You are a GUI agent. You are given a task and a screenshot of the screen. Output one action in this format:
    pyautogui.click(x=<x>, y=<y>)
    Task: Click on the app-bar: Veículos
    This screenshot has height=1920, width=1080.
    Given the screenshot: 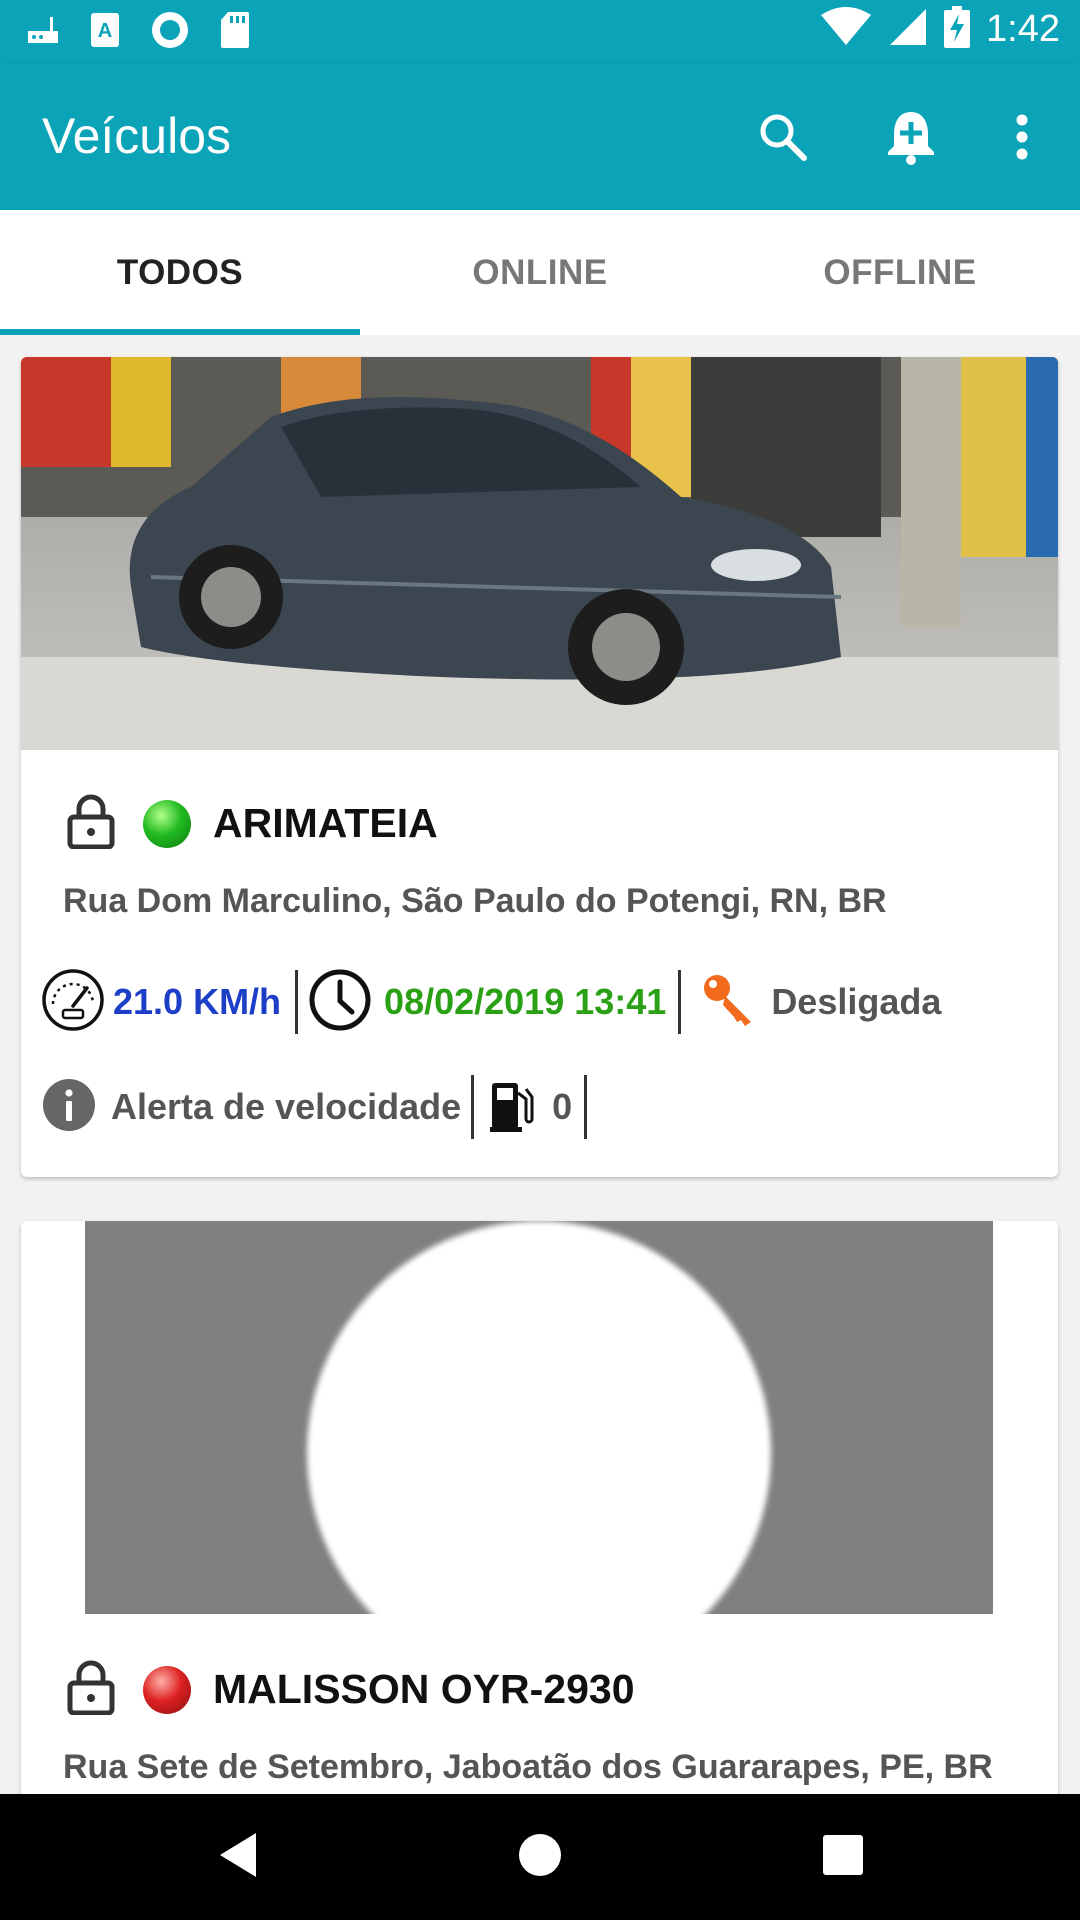 What is the action you would take?
    pyautogui.click(x=540, y=136)
    